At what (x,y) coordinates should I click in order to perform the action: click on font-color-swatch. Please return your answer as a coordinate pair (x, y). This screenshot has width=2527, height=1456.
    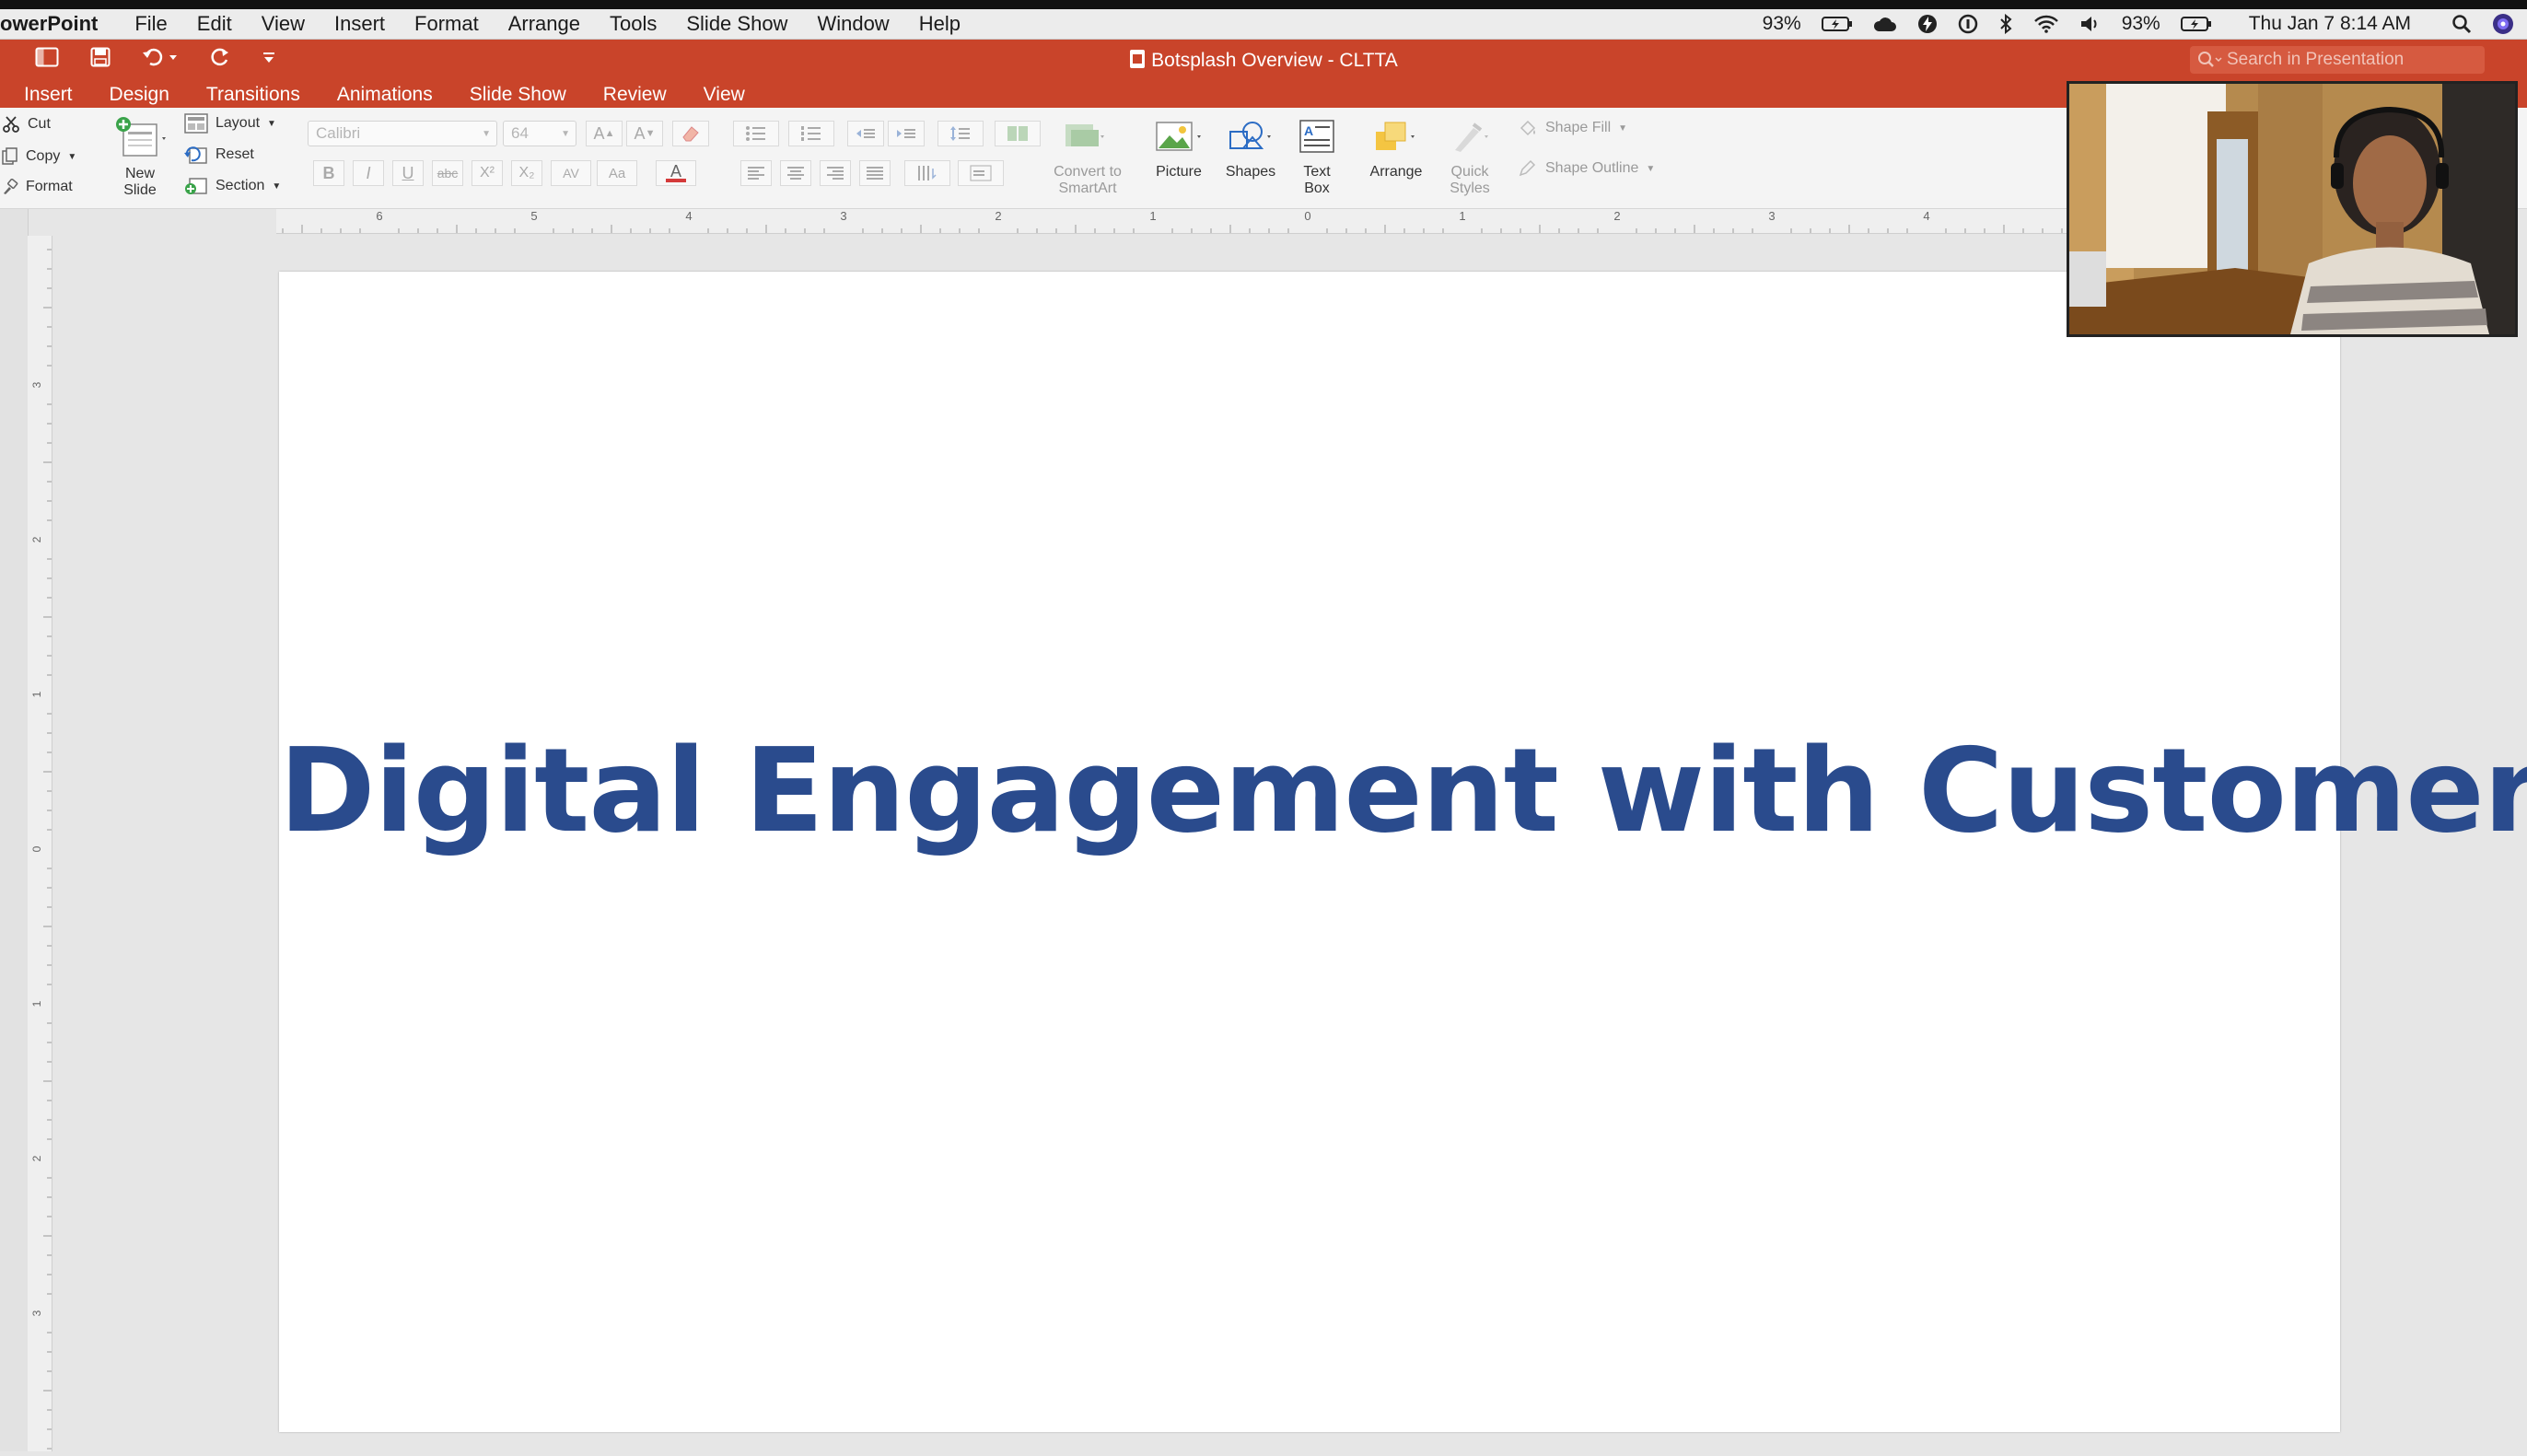
    Looking at the image, I should click on (676, 180).